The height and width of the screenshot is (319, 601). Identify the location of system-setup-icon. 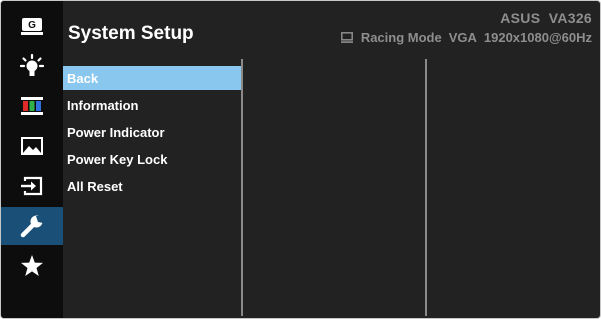
(31, 226).